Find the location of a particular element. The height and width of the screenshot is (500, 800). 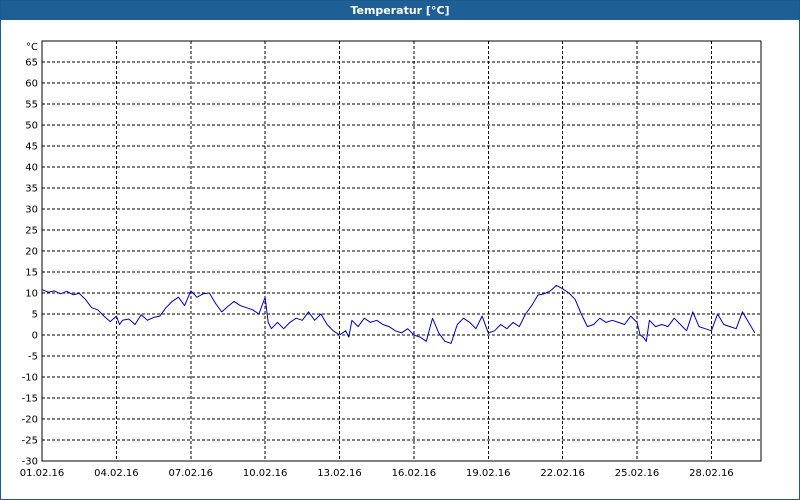

x-tick-label: 01.02.16 is located at coordinates (42, 473).